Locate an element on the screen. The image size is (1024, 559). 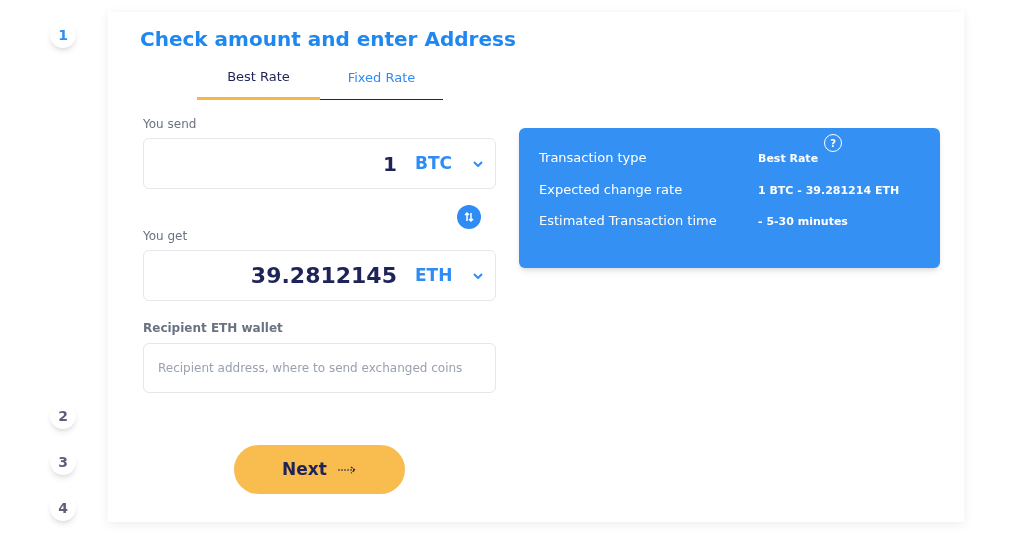
info-label: Expected change rate is located at coordinates (611, 189).